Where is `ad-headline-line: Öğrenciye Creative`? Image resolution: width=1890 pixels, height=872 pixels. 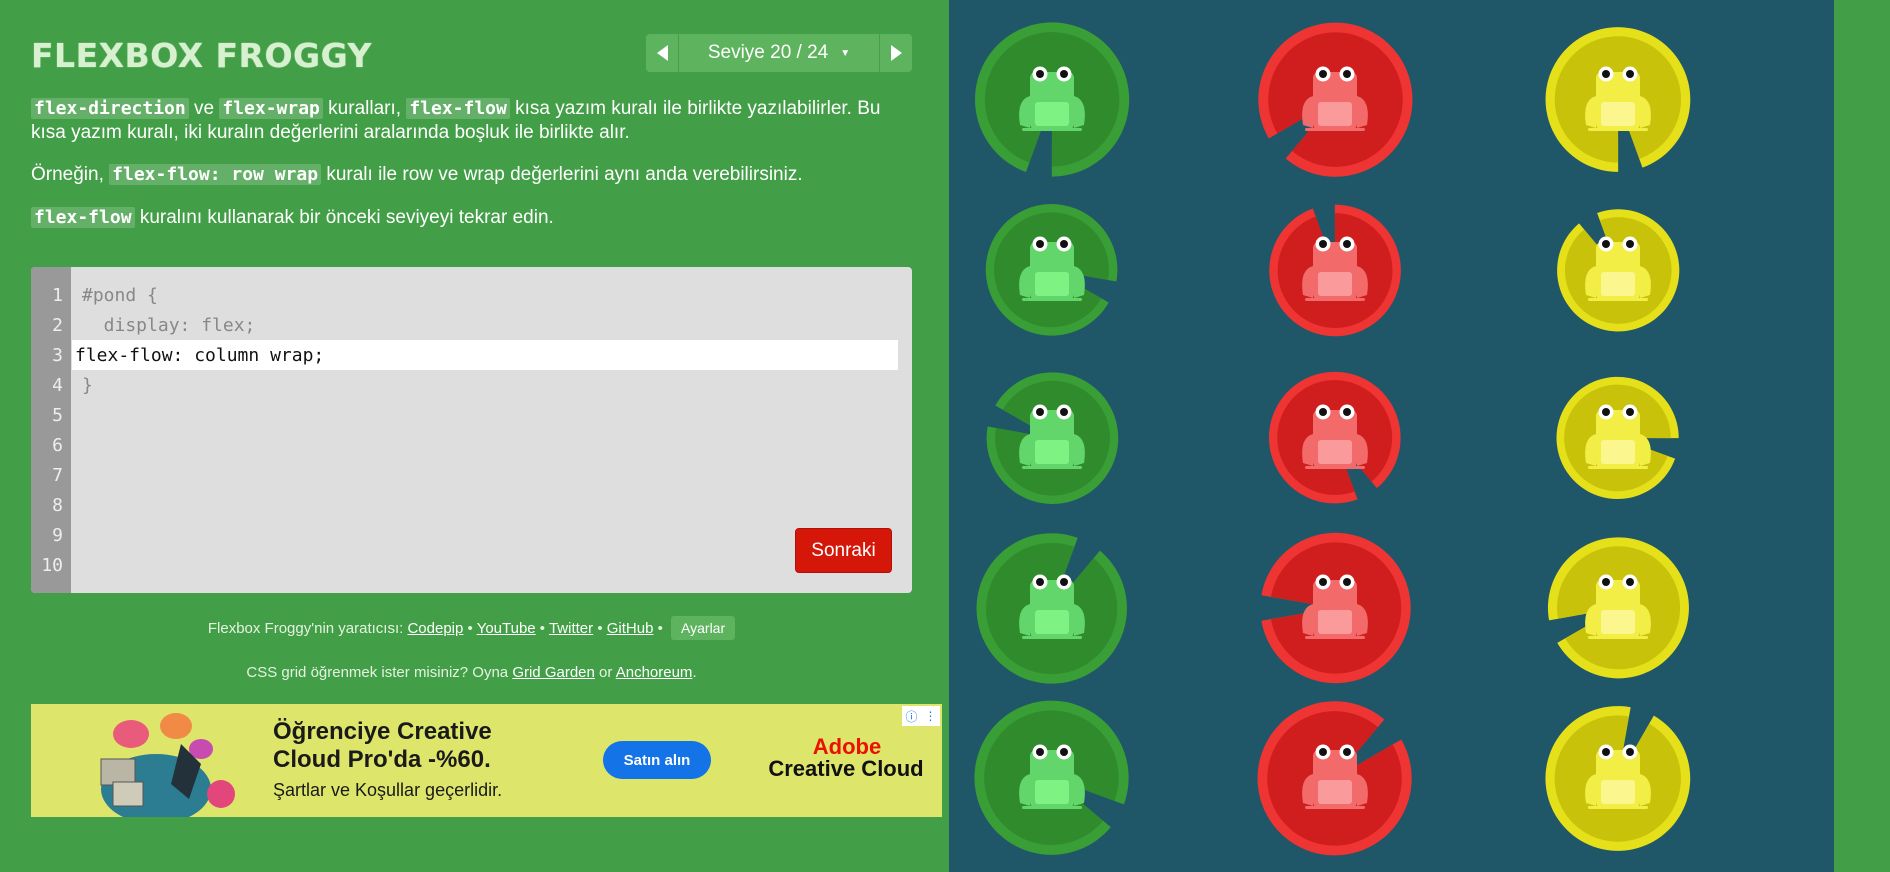 ad-headline-line: Öğrenciye Creative is located at coordinates (382, 731).